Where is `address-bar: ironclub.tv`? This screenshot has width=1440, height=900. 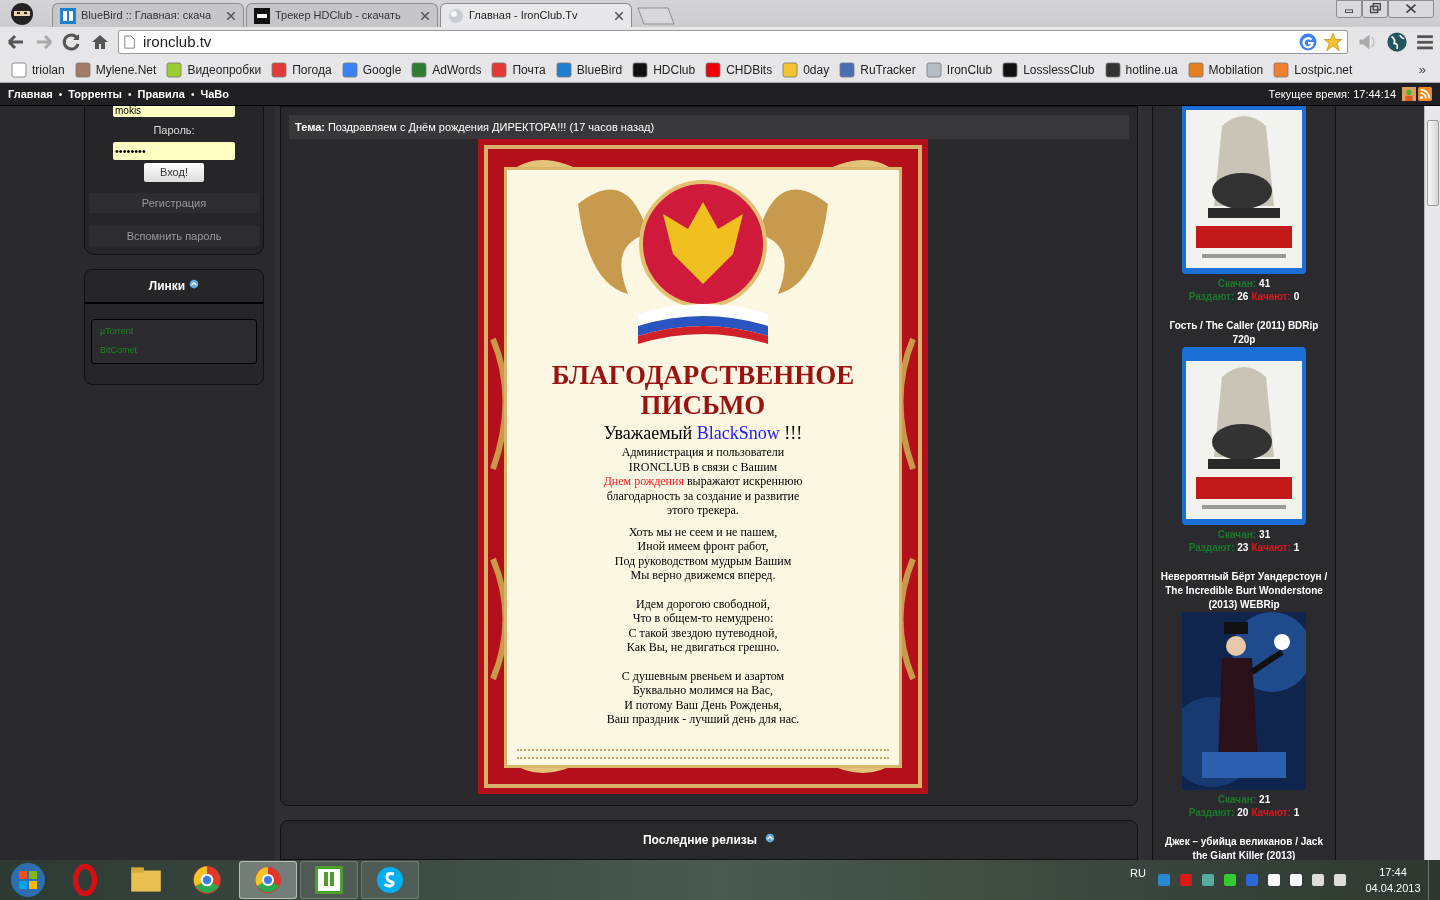 address-bar: ironclub.tv is located at coordinates (733, 42).